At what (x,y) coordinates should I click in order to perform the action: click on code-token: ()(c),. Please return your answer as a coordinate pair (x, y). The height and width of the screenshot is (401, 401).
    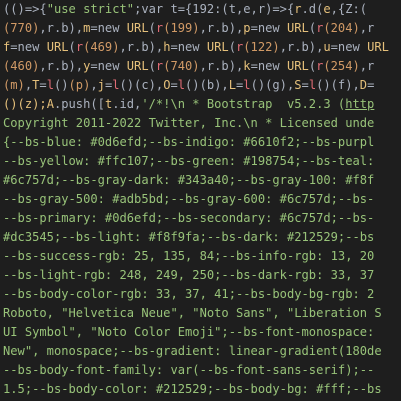
    Looking at the image, I should click on (141, 85).